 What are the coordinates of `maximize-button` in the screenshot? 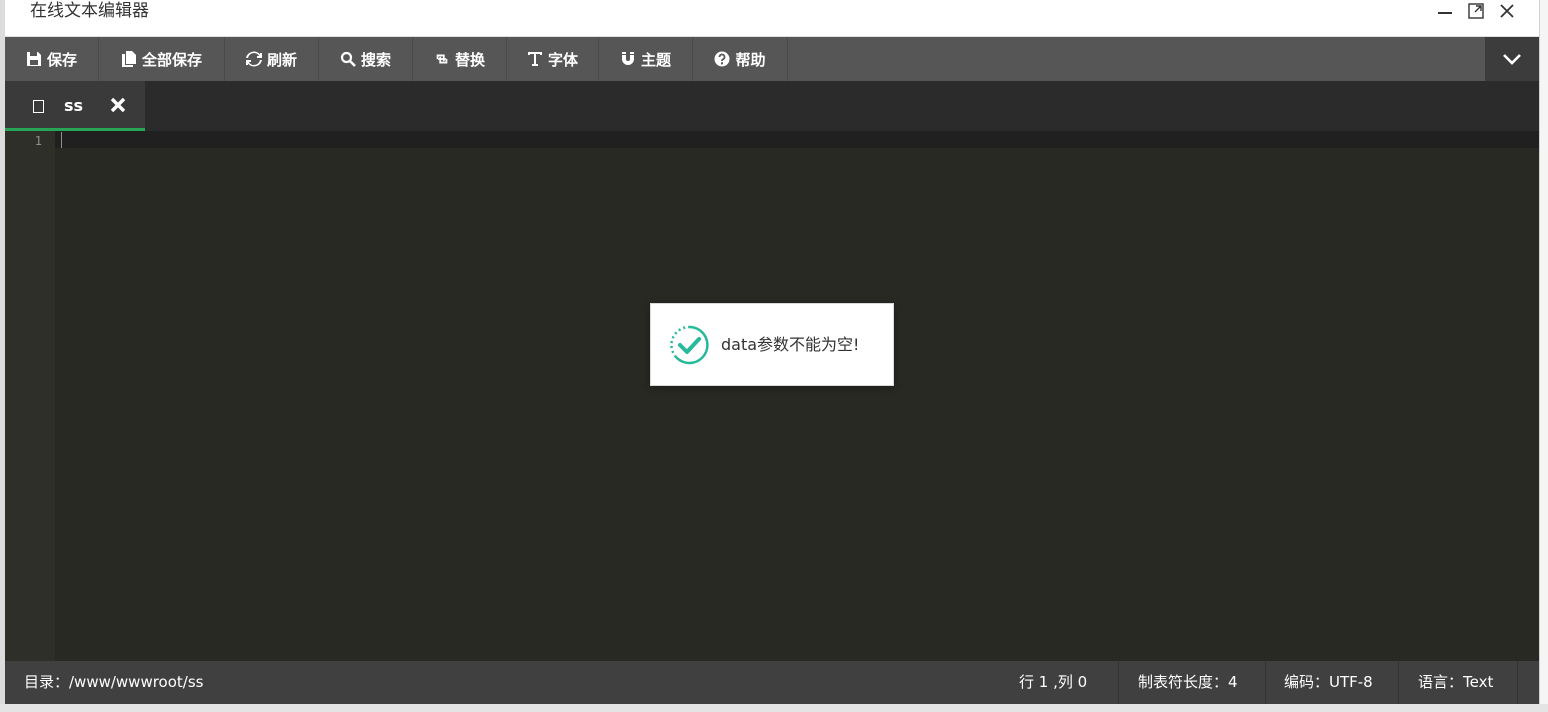 It's located at (1476, 13).